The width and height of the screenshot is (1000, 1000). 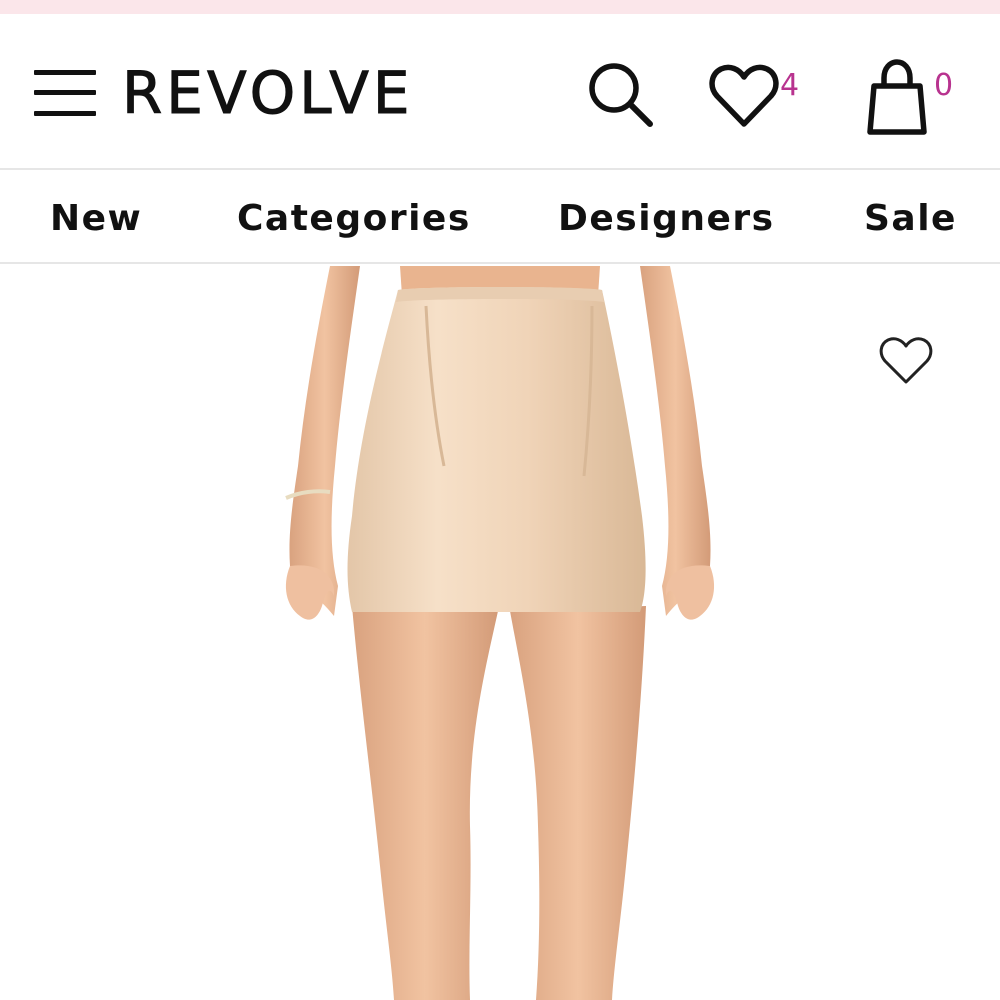 What do you see at coordinates (944, 85) in the screenshot?
I see `bag-count: 0` at bounding box center [944, 85].